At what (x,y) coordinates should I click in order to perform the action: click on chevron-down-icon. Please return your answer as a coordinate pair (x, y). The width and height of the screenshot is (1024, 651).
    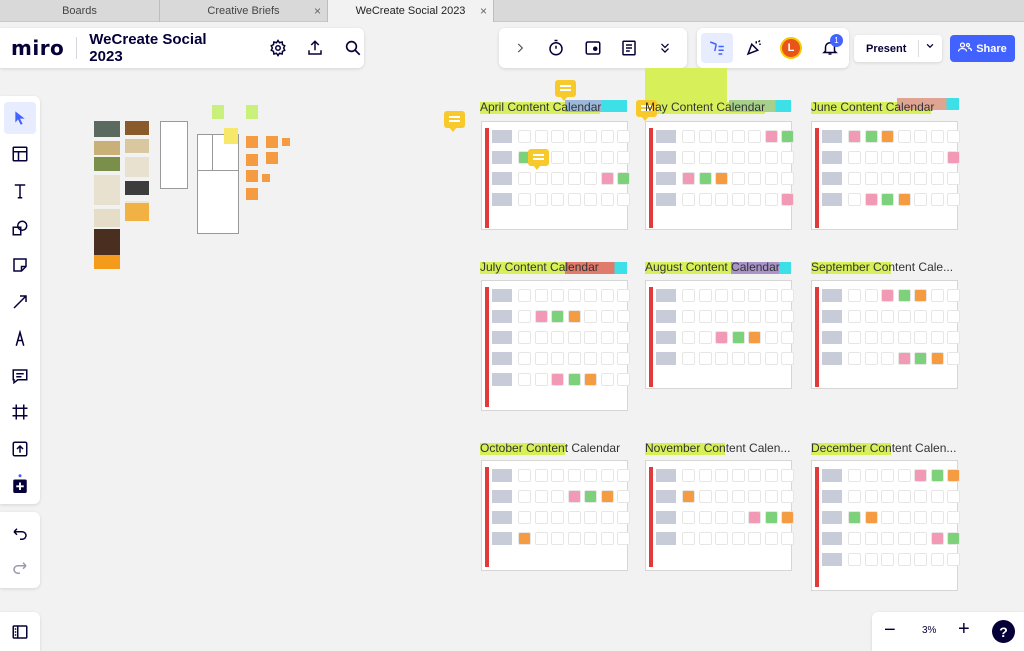
    Looking at the image, I should click on (930, 47).